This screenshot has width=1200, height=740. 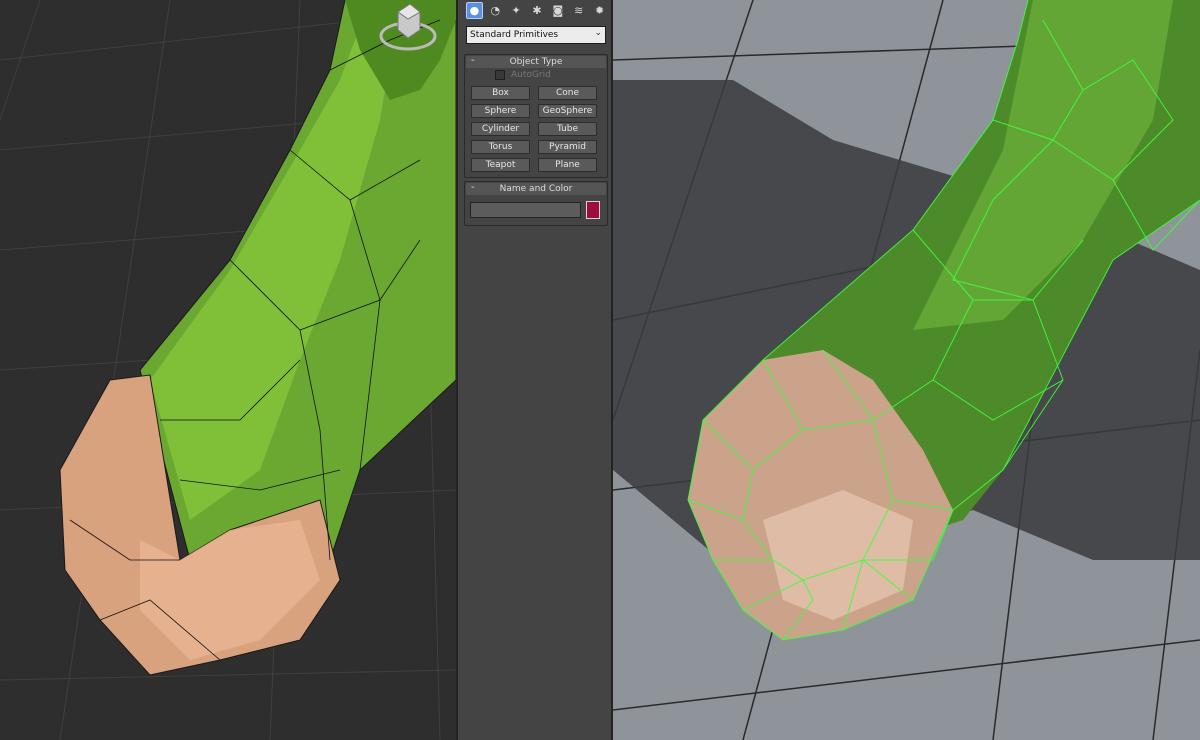 I want to click on autogrid-label: AutoGrid, so click(x=531, y=75).